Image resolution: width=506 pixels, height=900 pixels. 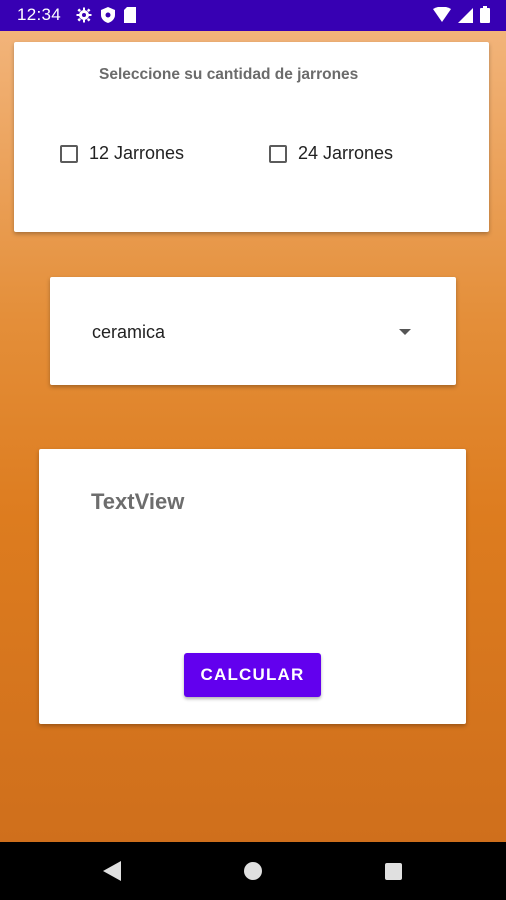 I want to click on checkbox-24-jarrones: 24 Jarrones, so click(x=331, y=153).